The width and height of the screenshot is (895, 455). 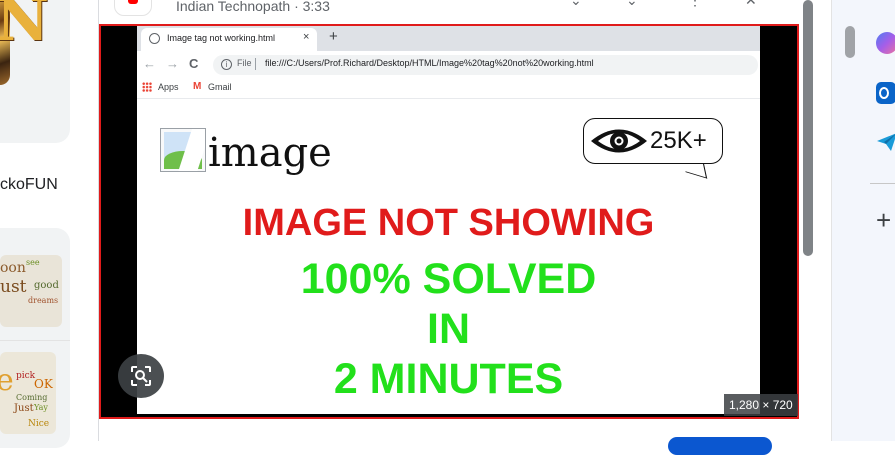 I want to click on youtube-play-icon, so click(x=133, y=2).